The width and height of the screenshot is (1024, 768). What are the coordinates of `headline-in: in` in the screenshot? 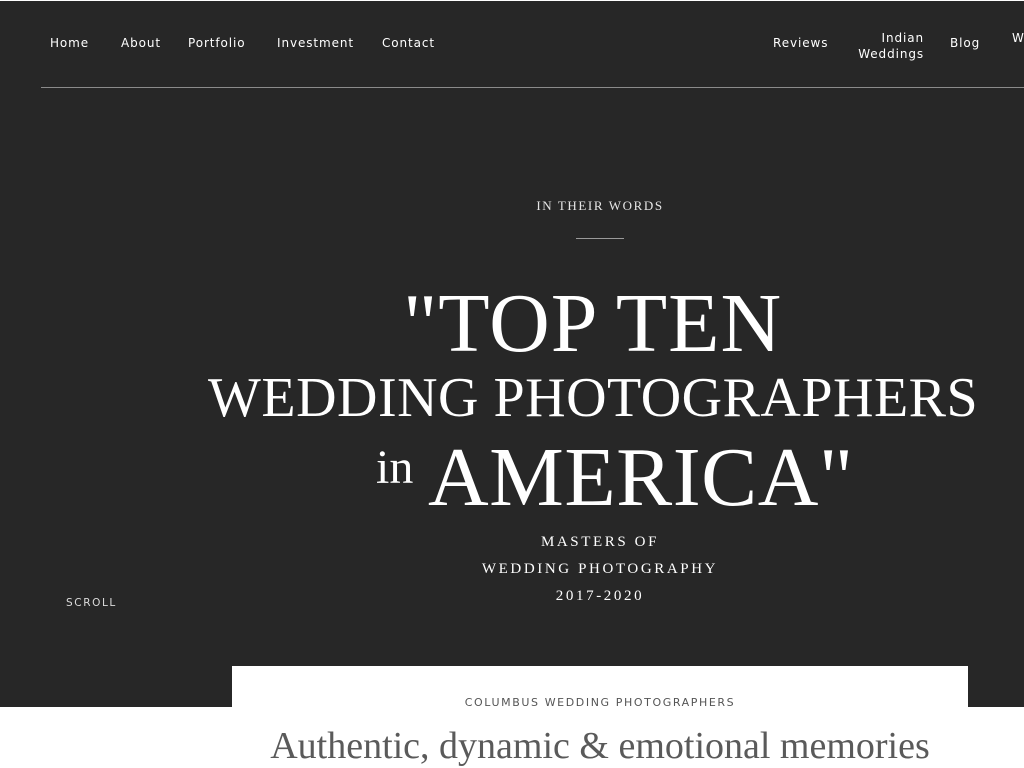 It's located at (395, 467).